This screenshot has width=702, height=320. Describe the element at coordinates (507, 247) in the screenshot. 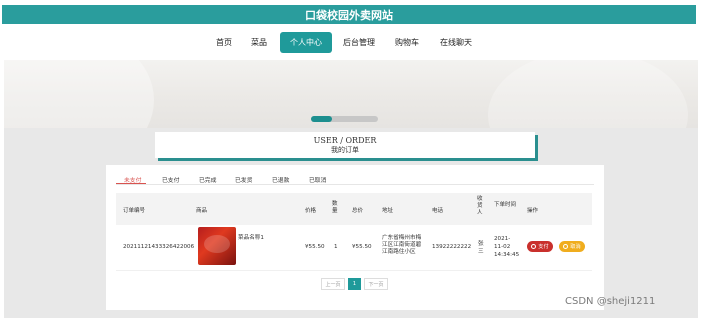

I see `order-time: 2021-11-02 14:34:45` at that location.